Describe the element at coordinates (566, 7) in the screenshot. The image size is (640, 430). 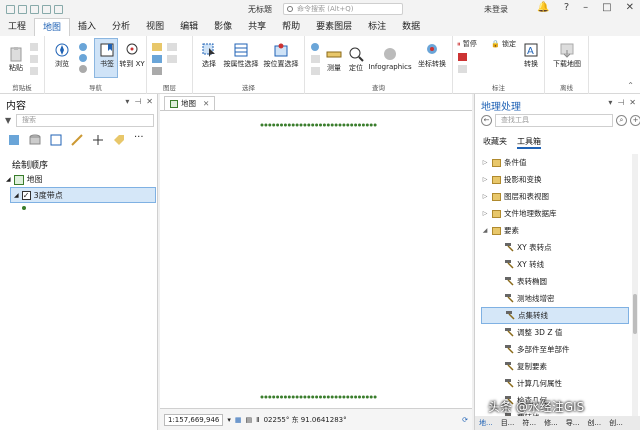
I see `help-icon: ?` at that location.